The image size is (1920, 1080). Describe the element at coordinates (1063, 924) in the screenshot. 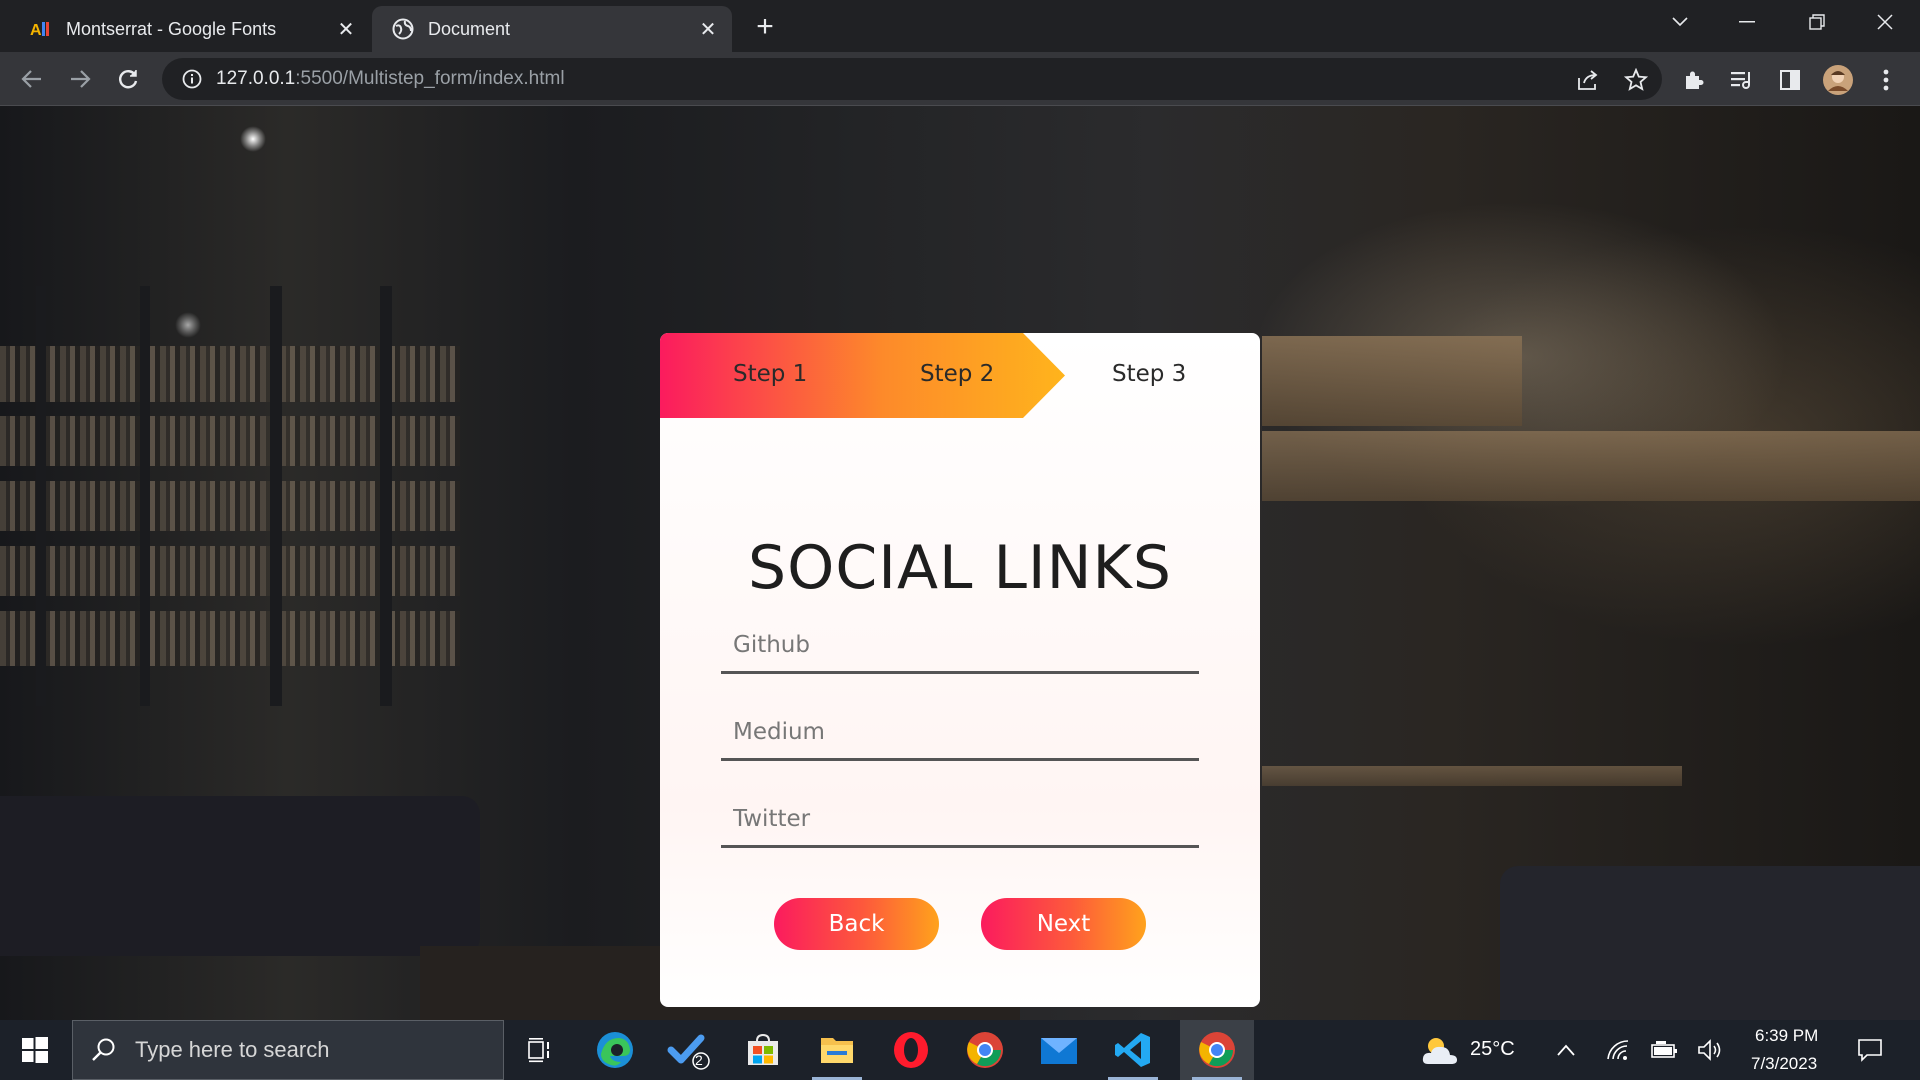

I see `next-button: Next` at that location.